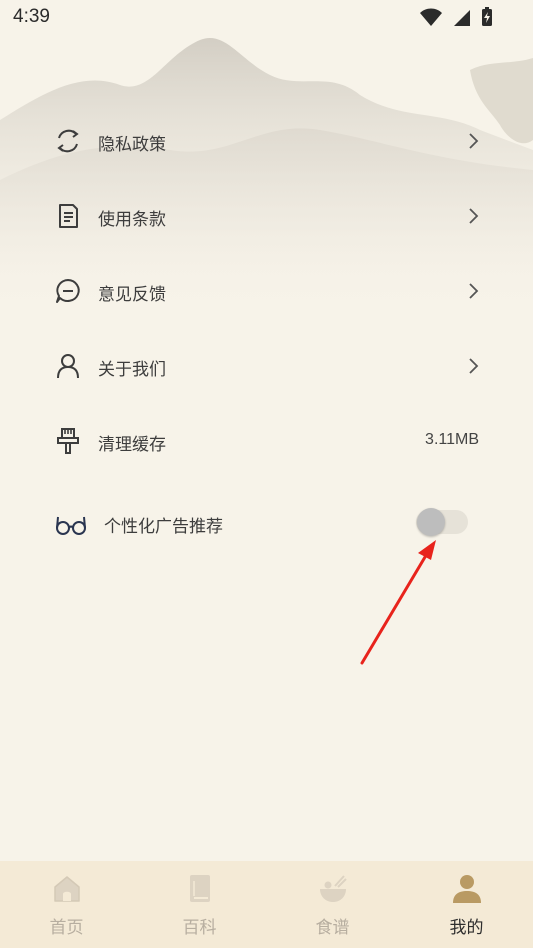  Describe the element at coordinates (332, 904) in the screenshot. I see `tab-recipes: 食谱` at that location.